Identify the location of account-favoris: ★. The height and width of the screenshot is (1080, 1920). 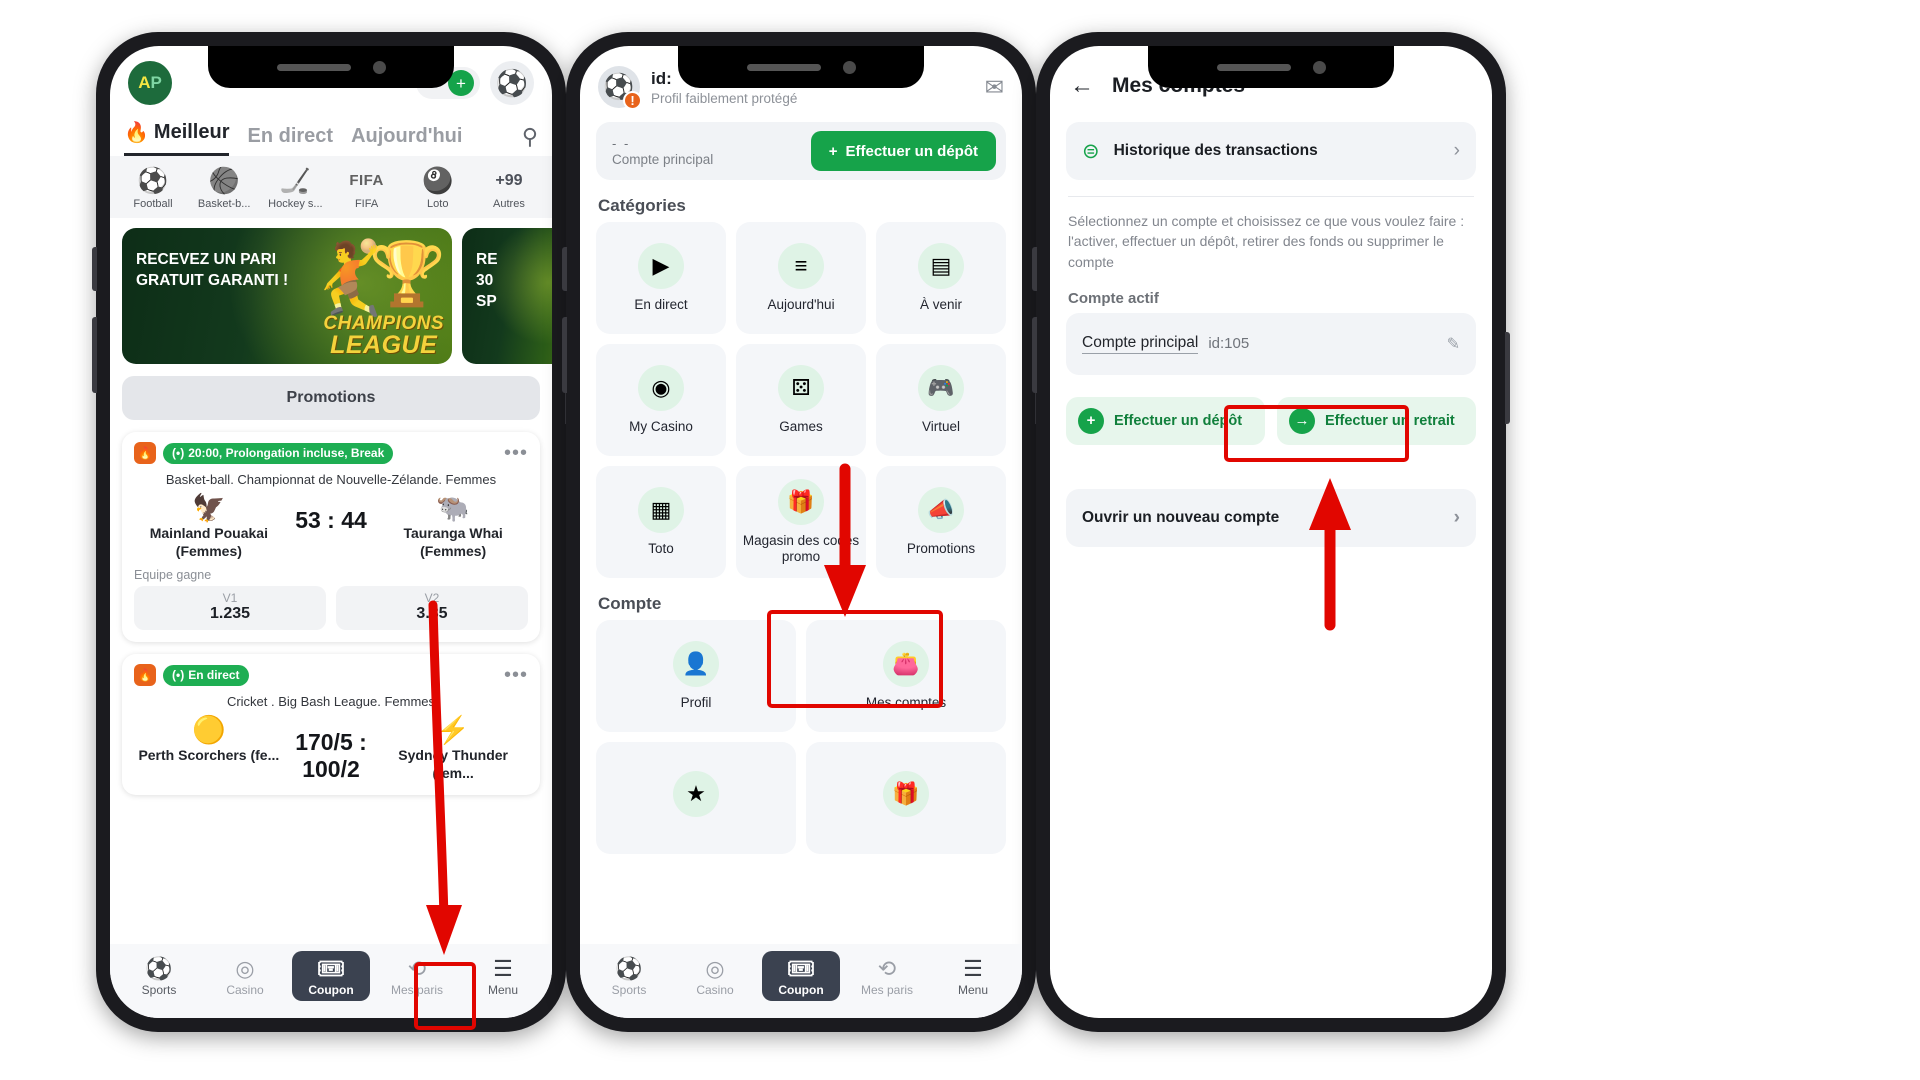
(696, 798).